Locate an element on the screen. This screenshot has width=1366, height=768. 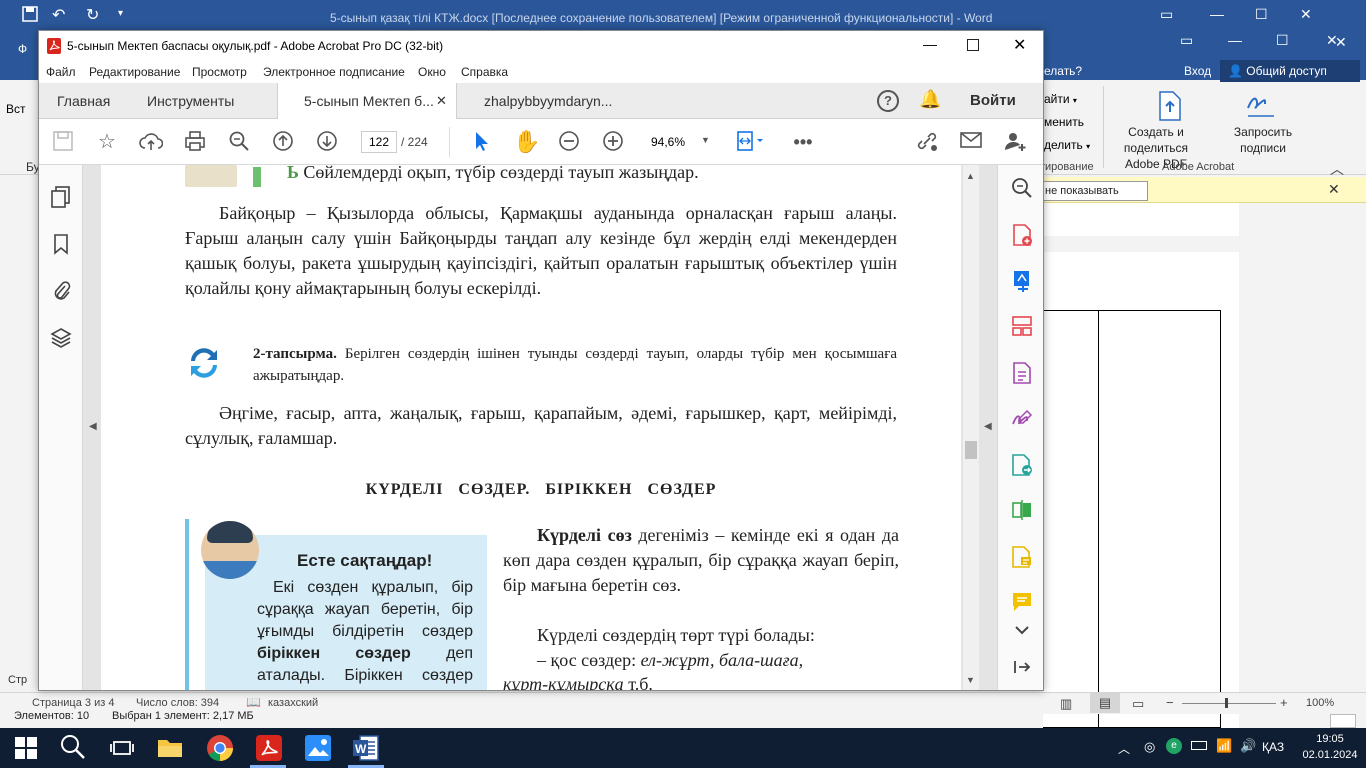
print-icon is located at coordinates (195, 142).